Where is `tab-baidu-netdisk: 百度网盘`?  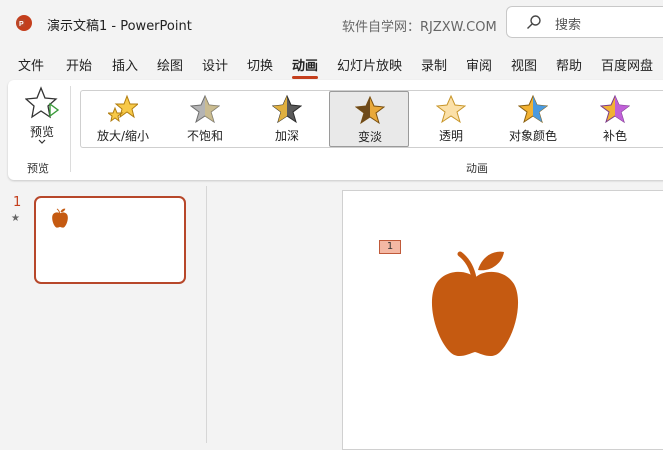 tab-baidu-netdisk: 百度网盘 is located at coordinates (627, 64).